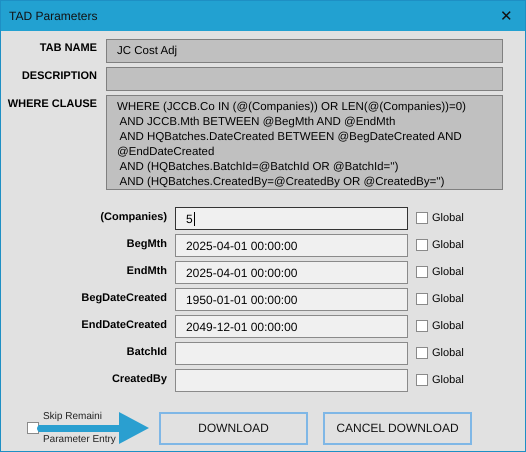  Describe the element at coordinates (123, 324) in the screenshot. I see `parameter-label: EndDateCreated` at that location.